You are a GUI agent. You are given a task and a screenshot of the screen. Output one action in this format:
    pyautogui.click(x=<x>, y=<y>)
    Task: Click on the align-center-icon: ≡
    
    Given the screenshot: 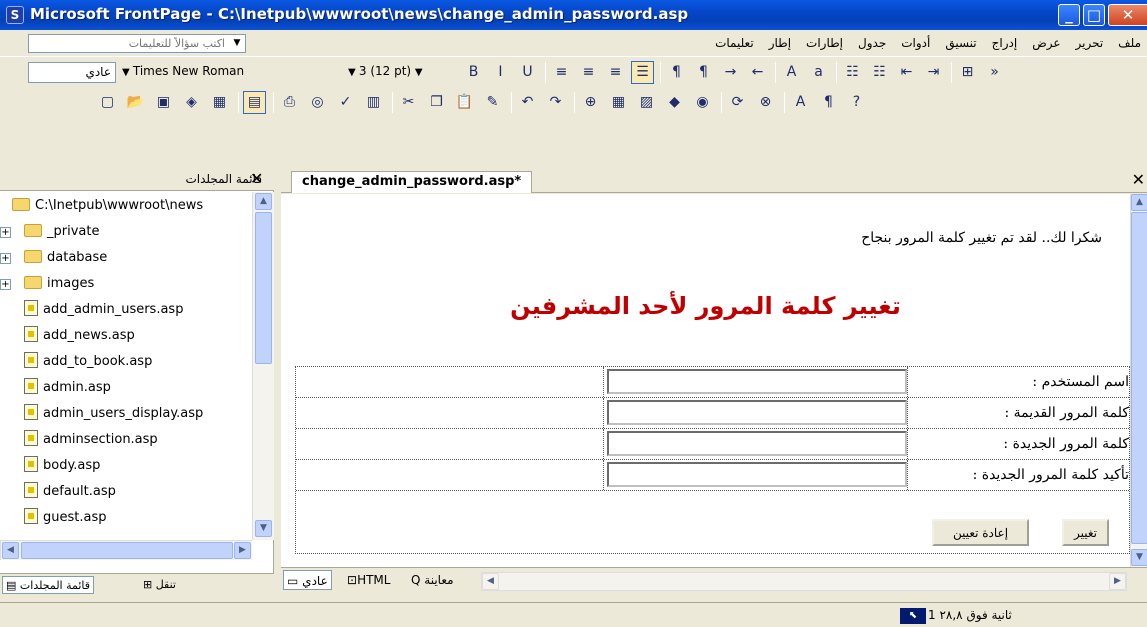 What is the action you would take?
    pyautogui.click(x=588, y=72)
    